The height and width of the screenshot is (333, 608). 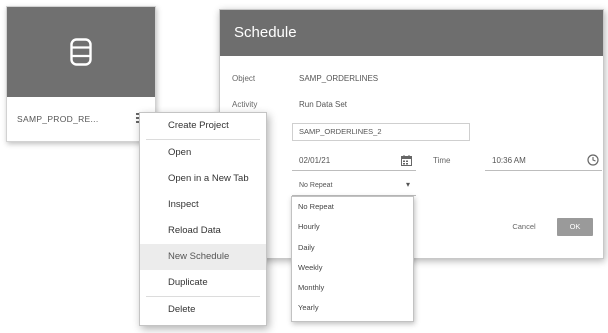 What do you see at coordinates (352, 227) in the screenshot?
I see `repeat-option: Hourly` at bounding box center [352, 227].